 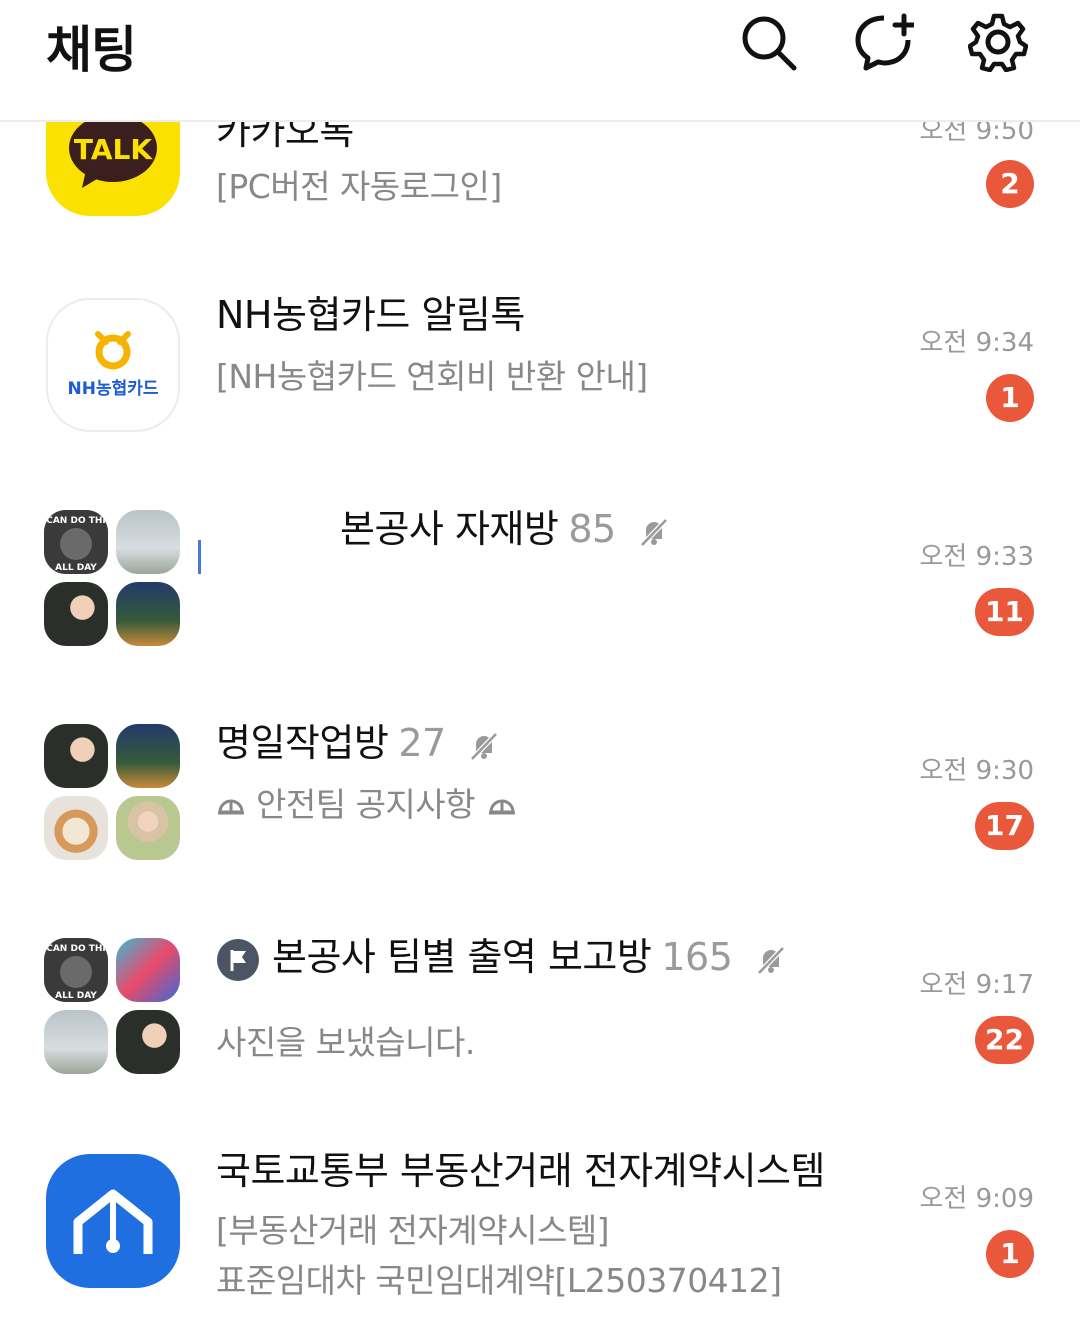 What do you see at coordinates (432, 376) in the screenshot?
I see `chat-preview: [NH농협카드 연회비 반환 안내]` at bounding box center [432, 376].